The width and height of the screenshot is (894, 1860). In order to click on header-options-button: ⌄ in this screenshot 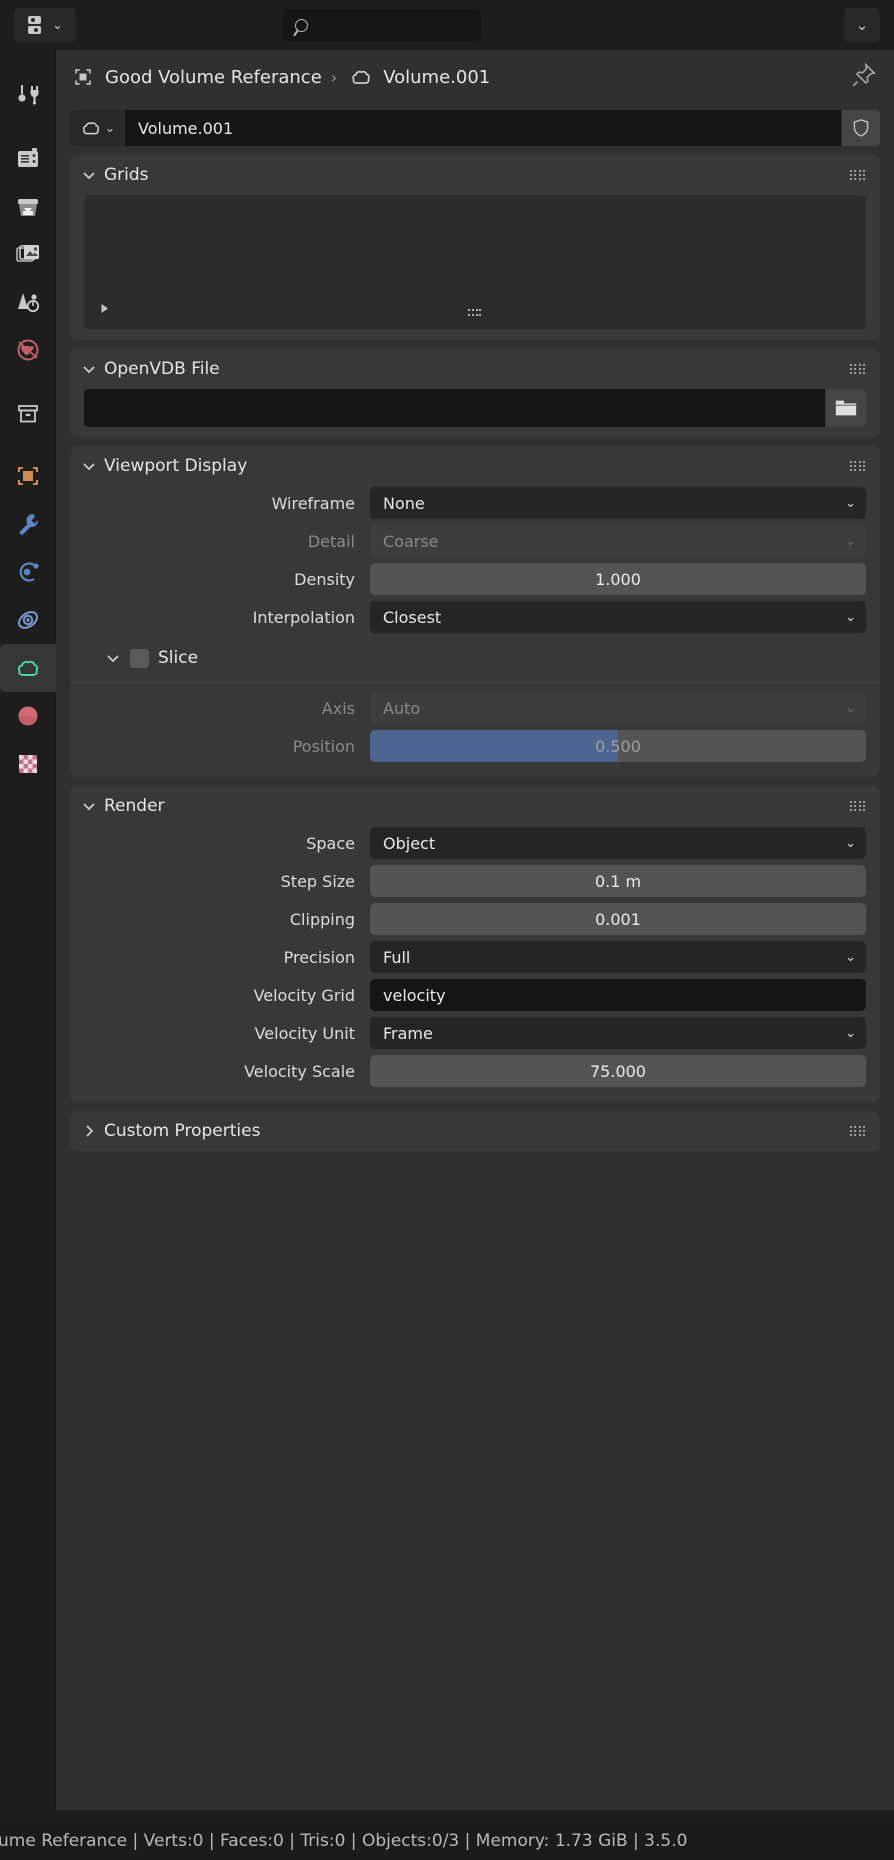, I will do `click(862, 25)`.